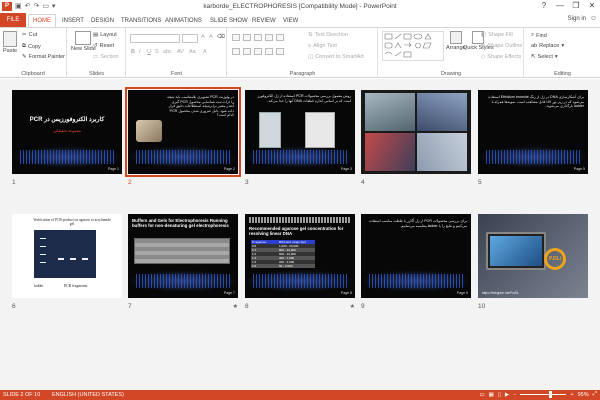 The image size is (600, 400). Describe the element at coordinates (96, 35) in the screenshot. I see `layout-icon: ▤` at that location.